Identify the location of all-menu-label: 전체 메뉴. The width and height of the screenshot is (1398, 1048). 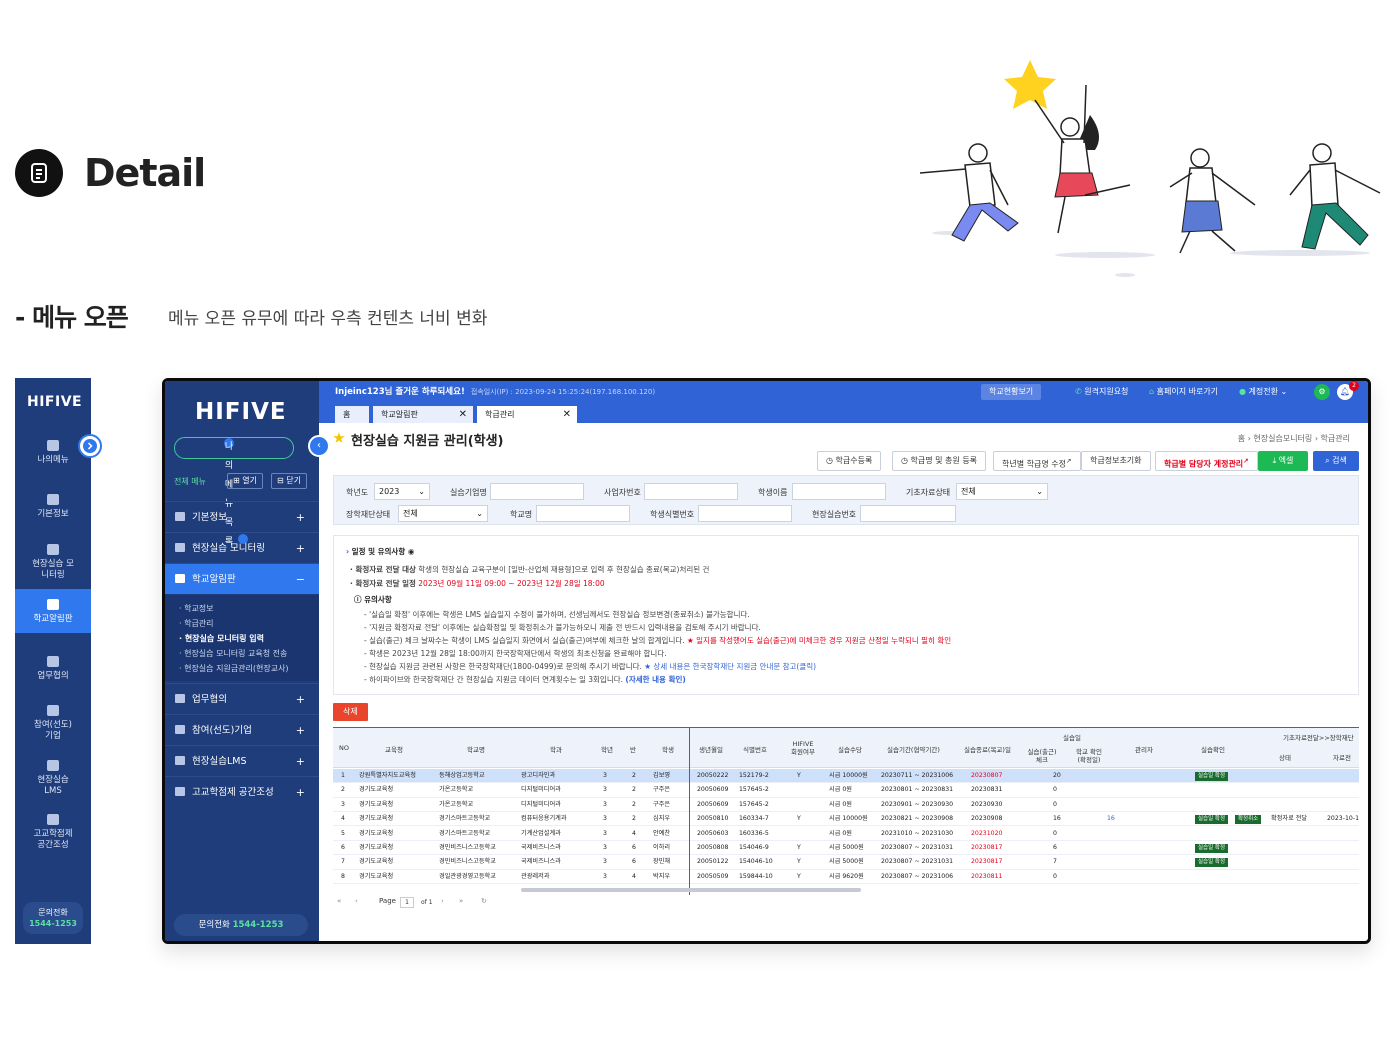
(190, 481).